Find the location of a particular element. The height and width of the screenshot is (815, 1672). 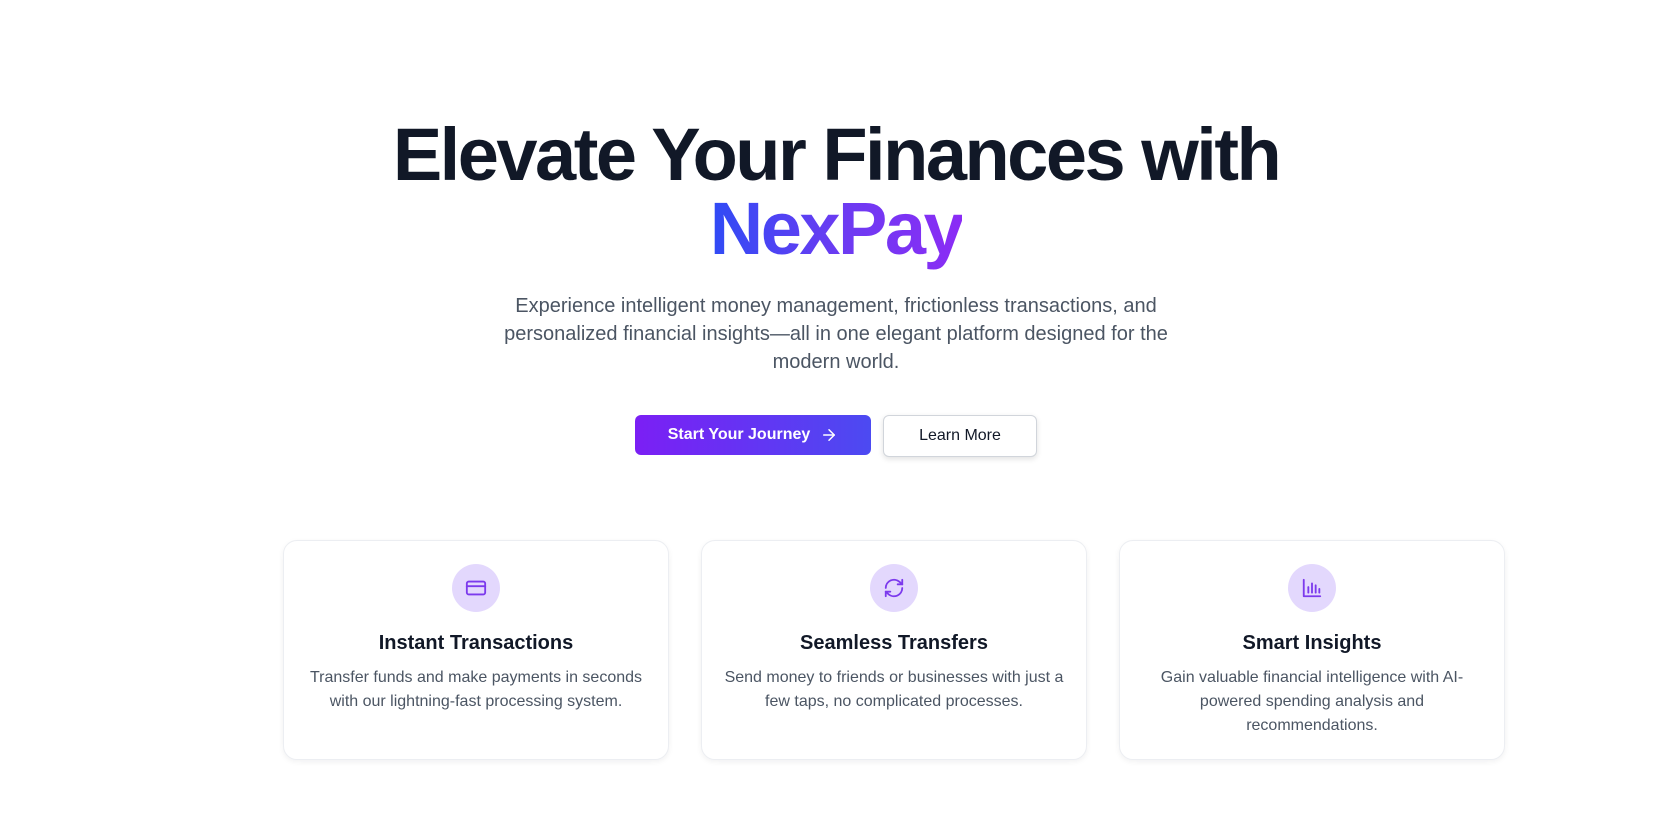

feature-title: Instant Transactions is located at coordinates (476, 643).